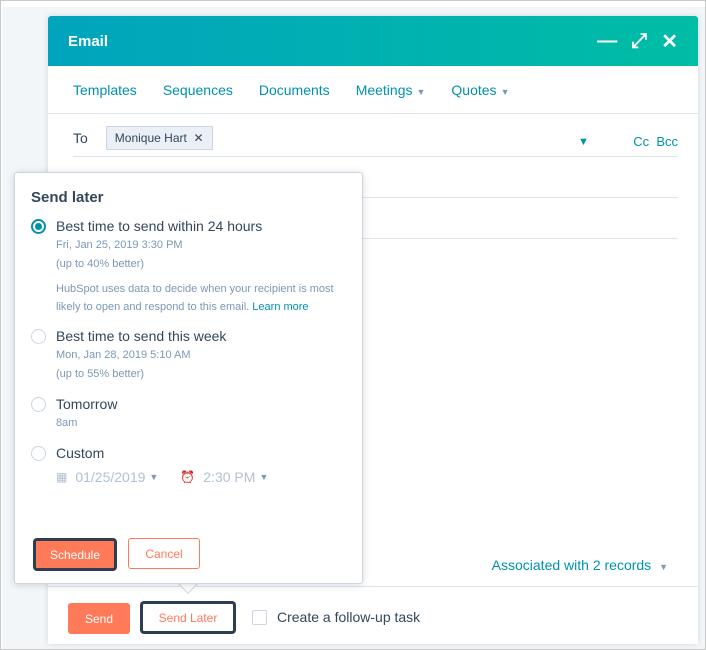  I want to click on cancel-button: Cancel, so click(164, 553).